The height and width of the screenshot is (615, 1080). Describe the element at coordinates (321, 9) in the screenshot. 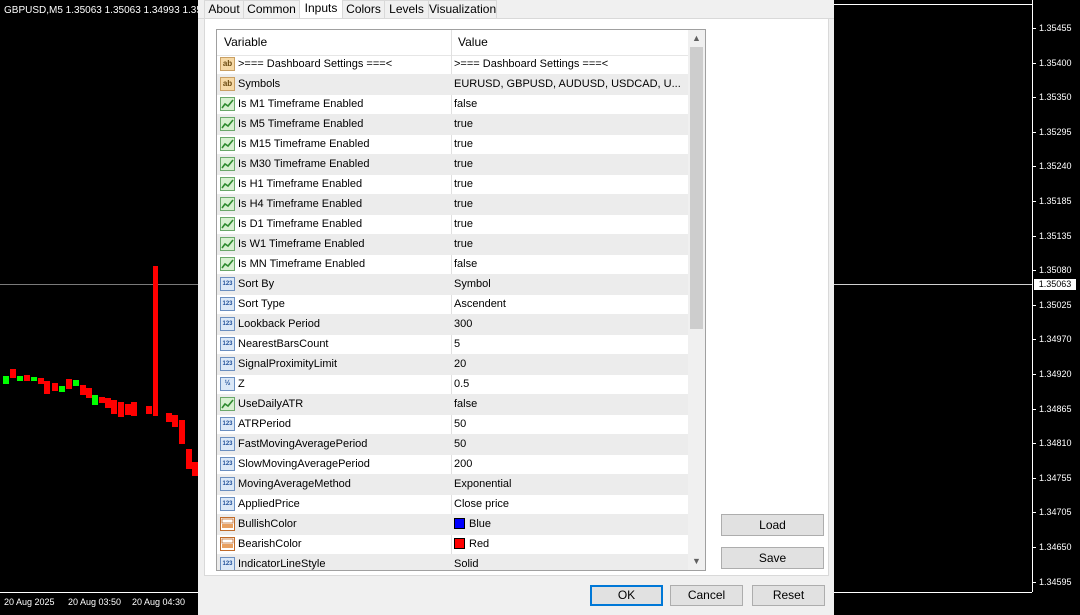

I see `tab-inputs: Inputs` at that location.